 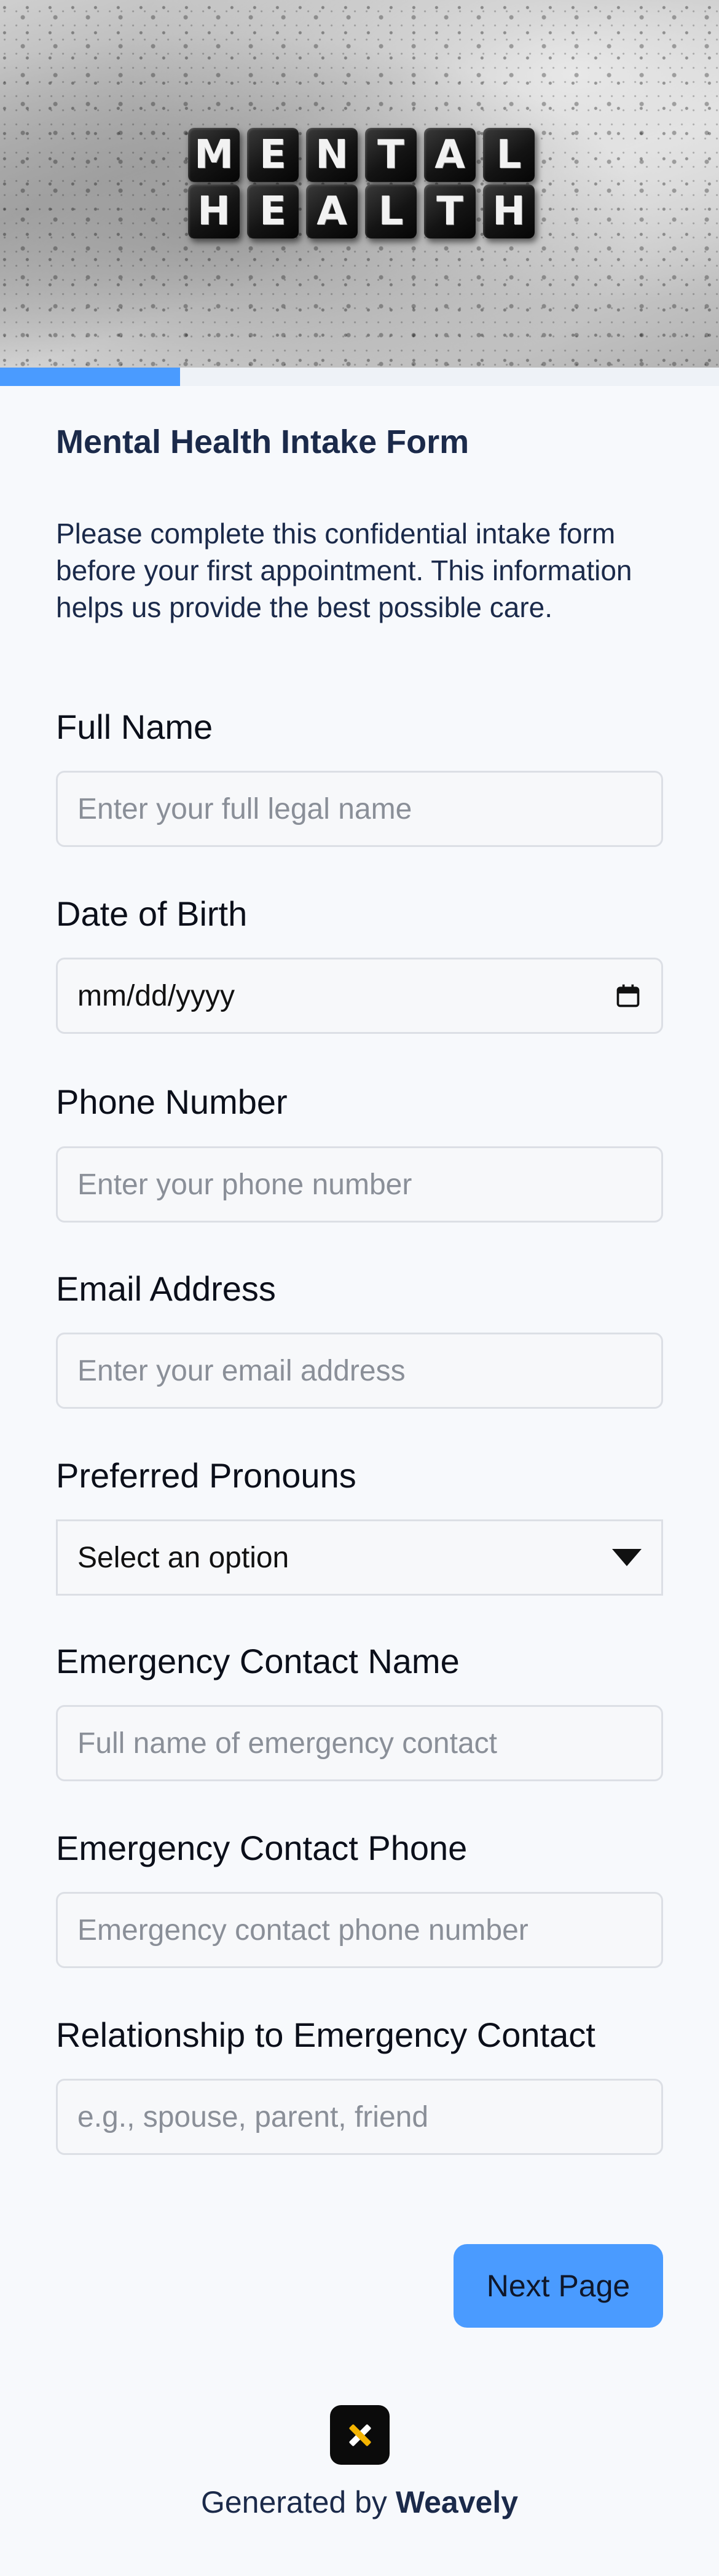 I want to click on tile-row-mental: M E N T A L, so click(x=362, y=155).